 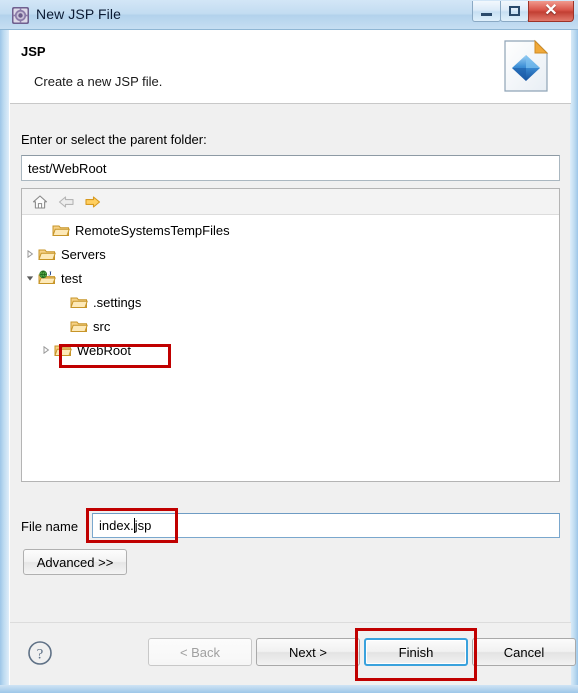 I want to click on dialog-footer: ? < Back Next > Finish Cancel, so click(x=293, y=653).